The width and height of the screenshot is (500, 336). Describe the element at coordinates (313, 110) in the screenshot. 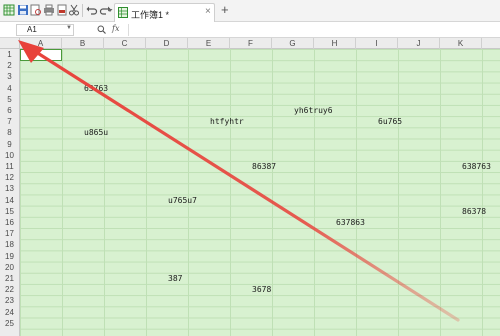

I see `cell-g6: yh6truy6` at that location.